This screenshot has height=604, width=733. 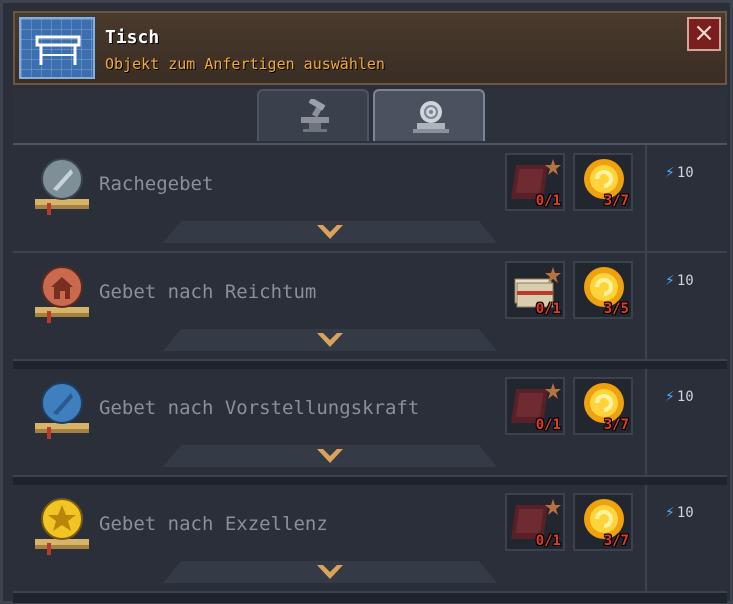 What do you see at coordinates (213, 524) in the screenshot?
I see `recipe-name: Gebet nach Exzellenz` at bounding box center [213, 524].